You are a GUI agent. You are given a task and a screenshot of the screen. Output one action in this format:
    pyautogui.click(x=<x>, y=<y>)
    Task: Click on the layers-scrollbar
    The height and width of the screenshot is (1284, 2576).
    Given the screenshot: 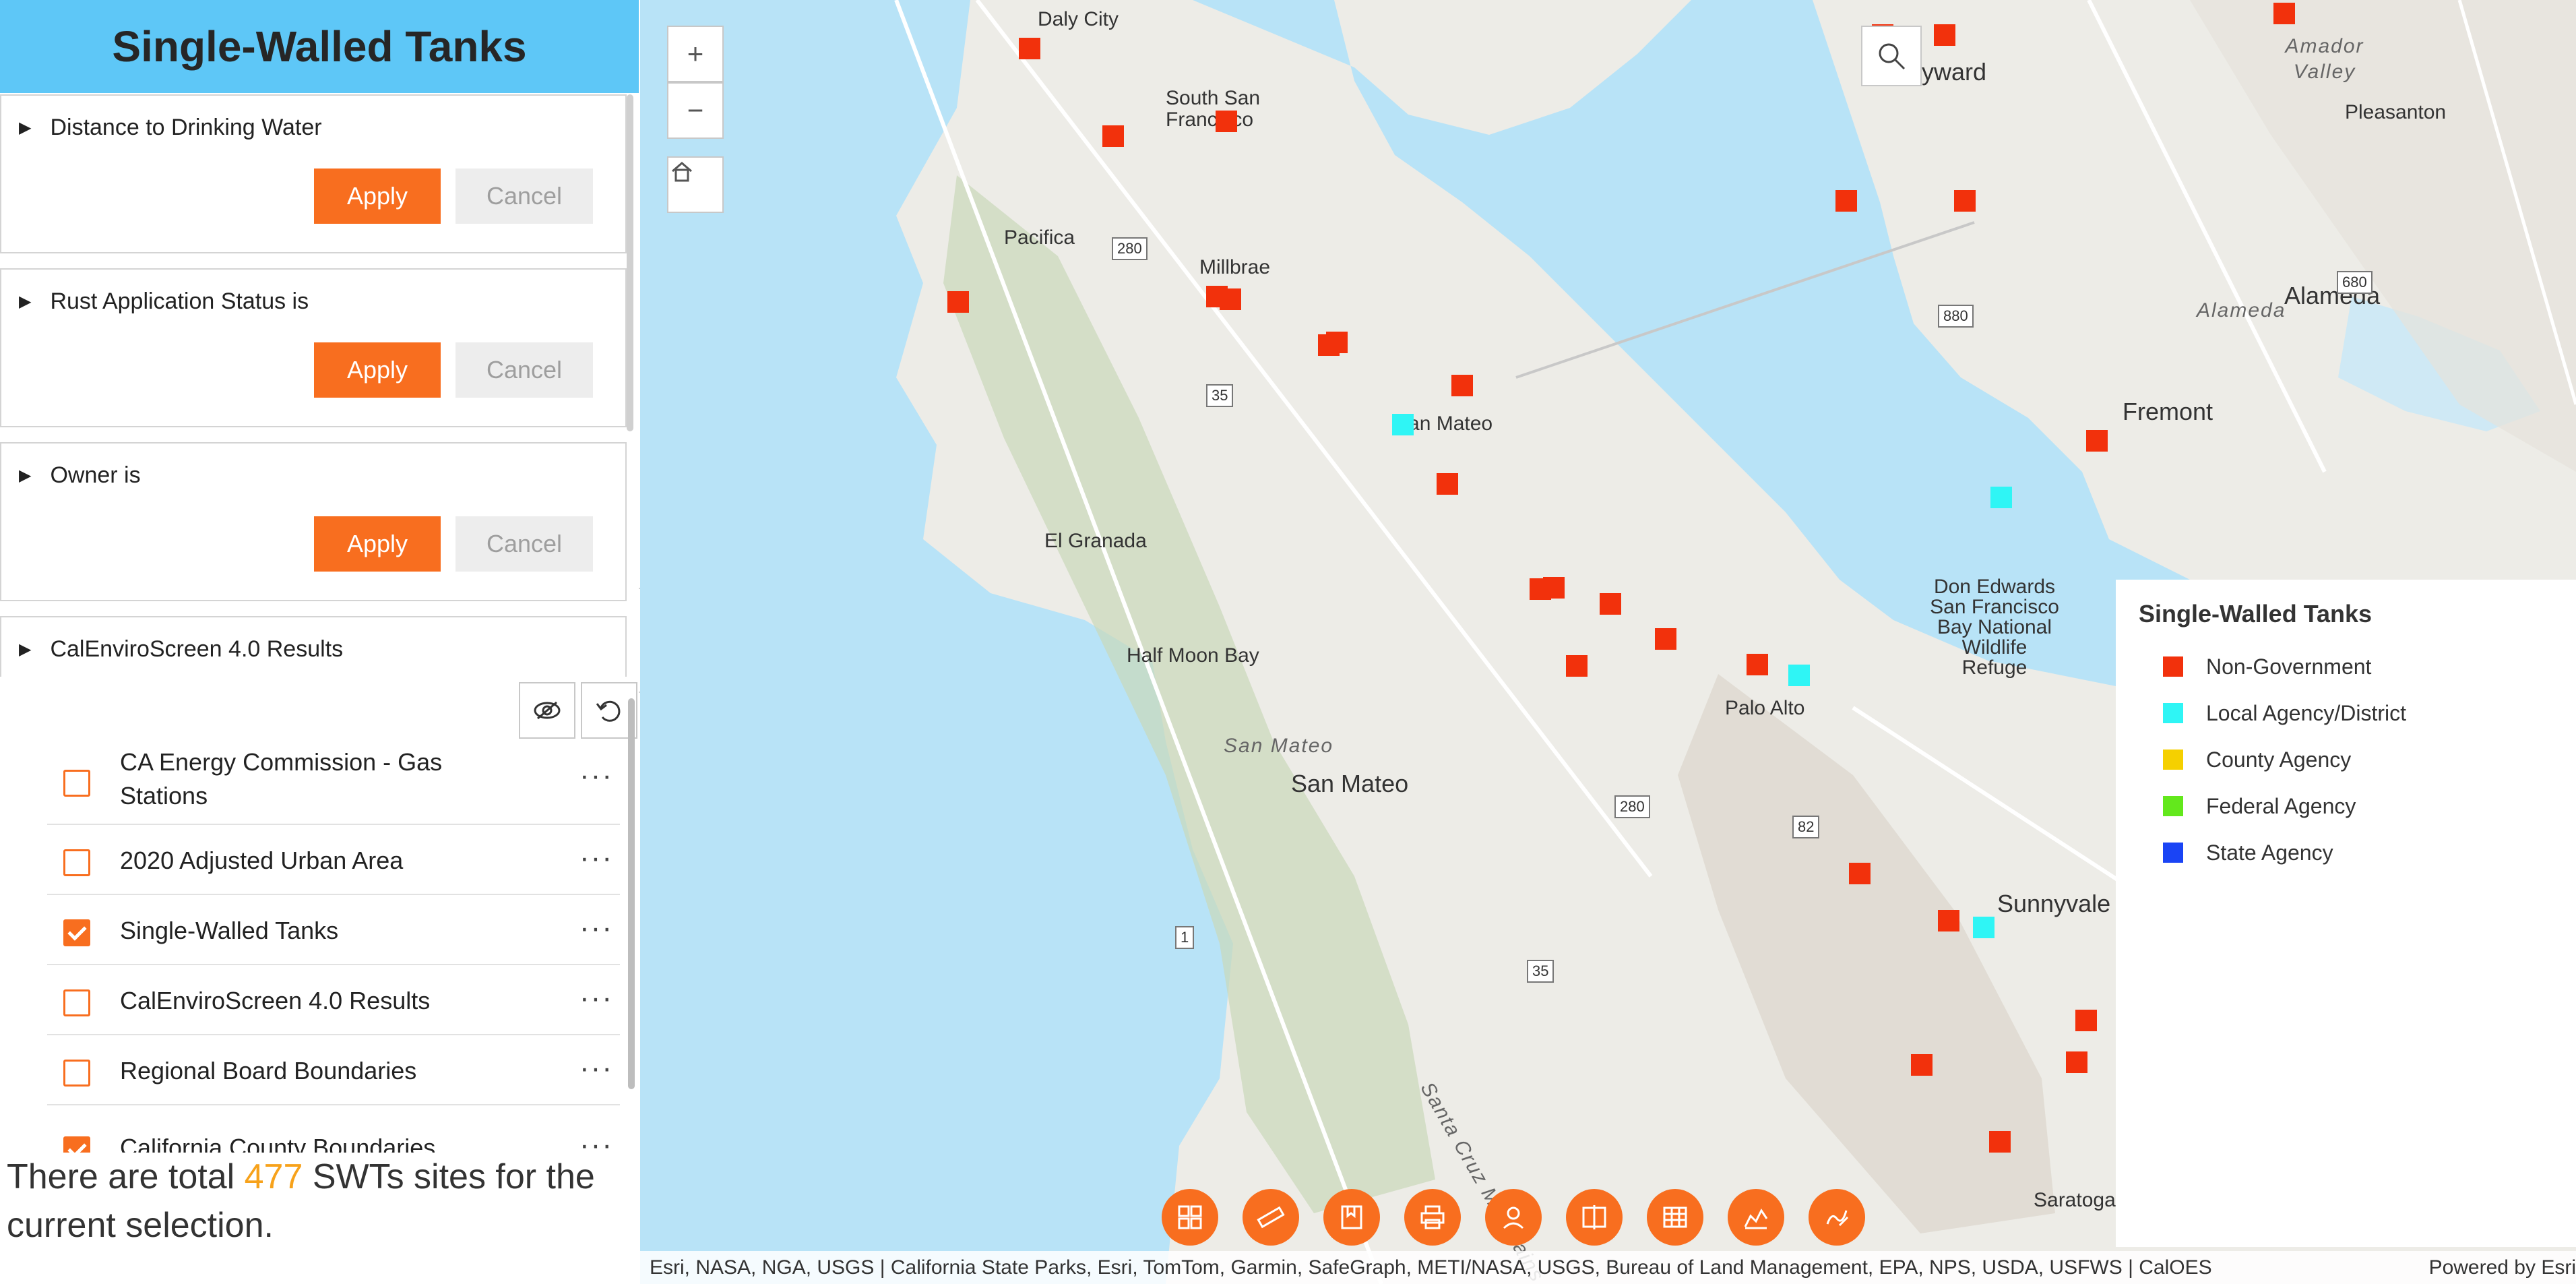 What is the action you would take?
    pyautogui.click(x=631, y=894)
    